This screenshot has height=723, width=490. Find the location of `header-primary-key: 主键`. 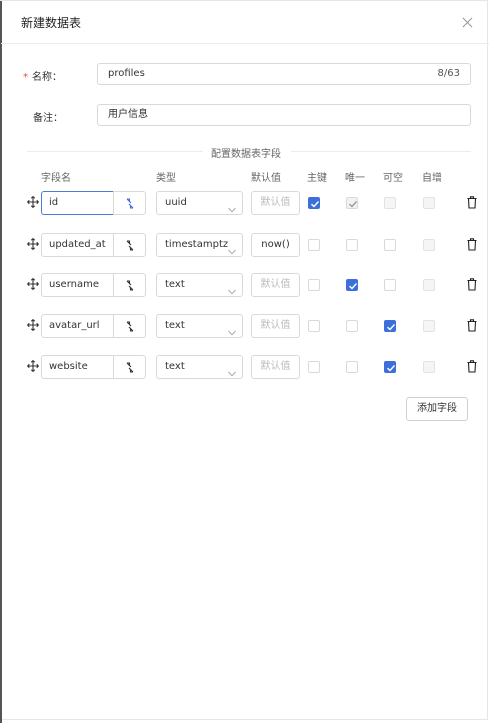

header-primary-key: 主键 is located at coordinates (317, 178).